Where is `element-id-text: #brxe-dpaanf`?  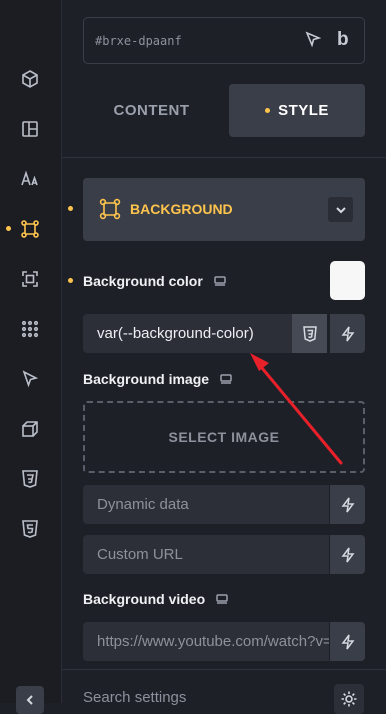
element-id-text: #brxe-dpaanf is located at coordinates (138, 41).